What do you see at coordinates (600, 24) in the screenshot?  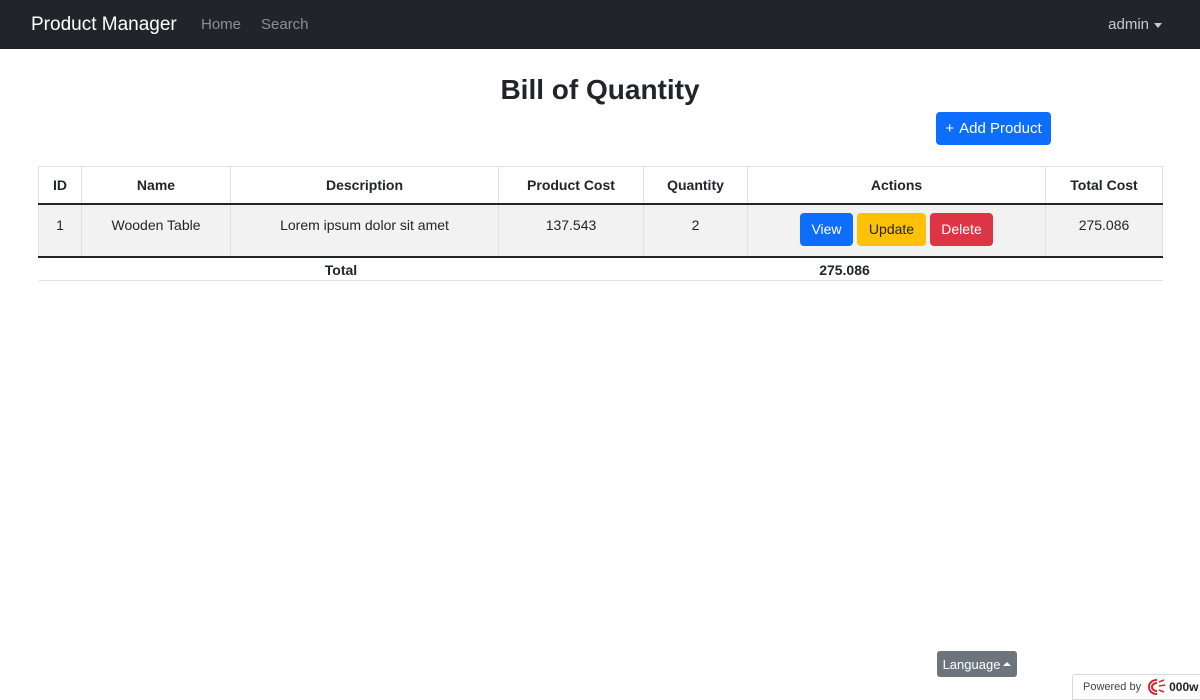 I see `top-navbar: Product Manager Home Search admin` at bounding box center [600, 24].